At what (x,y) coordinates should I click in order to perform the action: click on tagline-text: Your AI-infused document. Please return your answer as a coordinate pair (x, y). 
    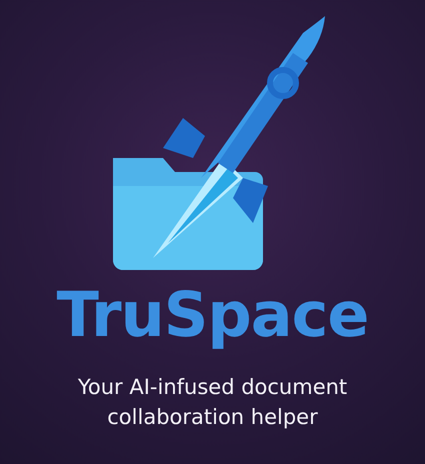
    Looking at the image, I should click on (213, 387).